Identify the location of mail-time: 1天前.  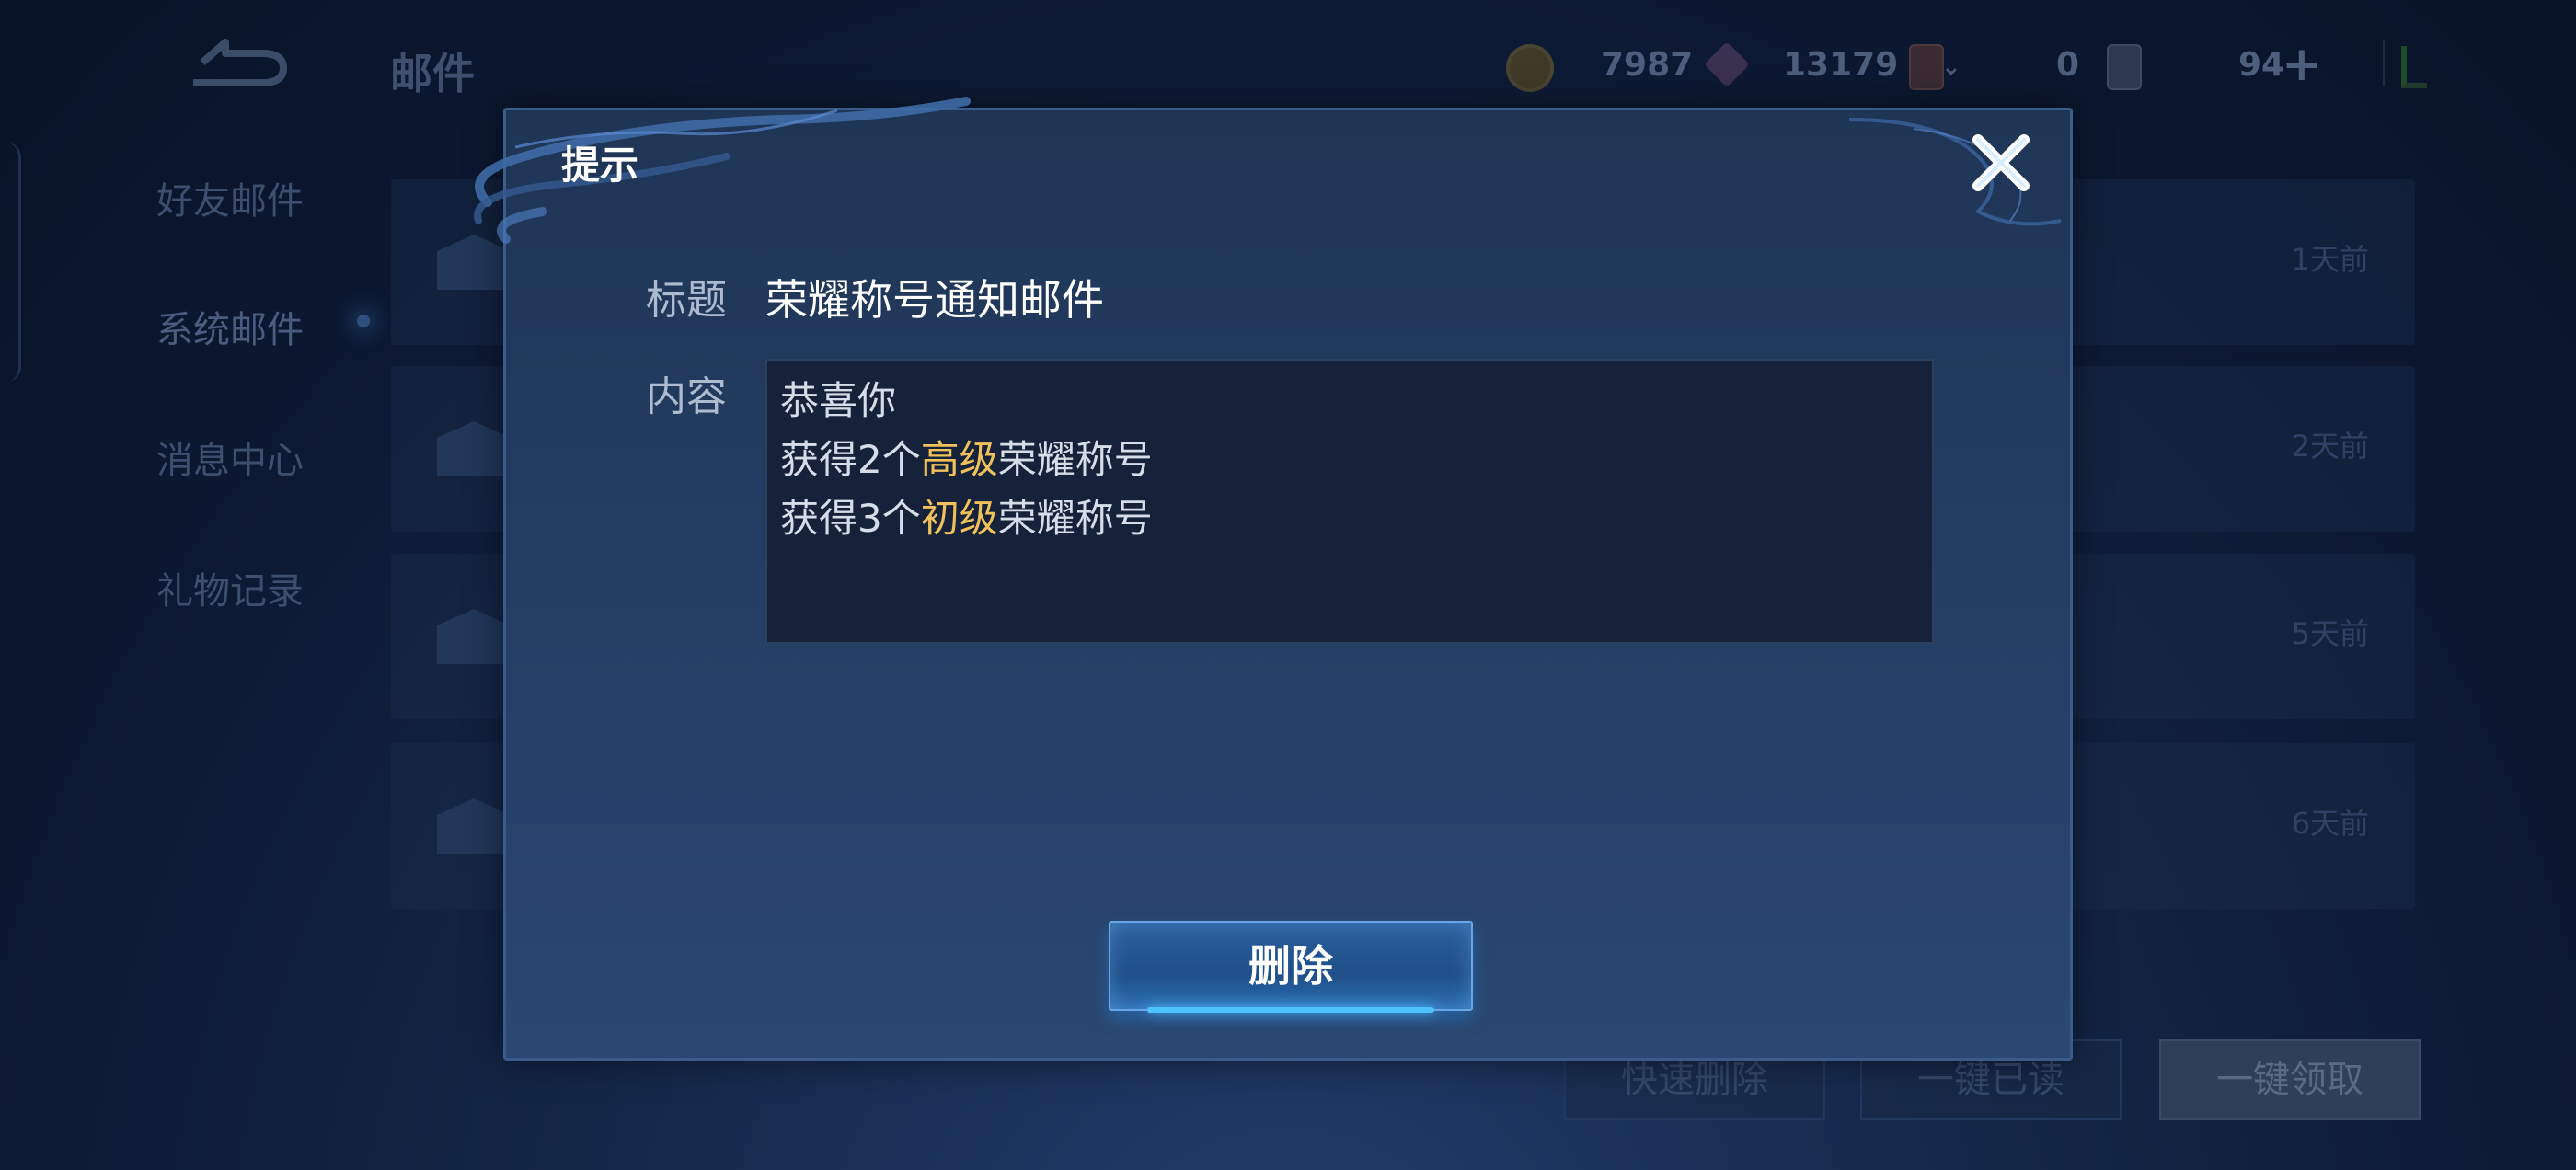
(2330, 259).